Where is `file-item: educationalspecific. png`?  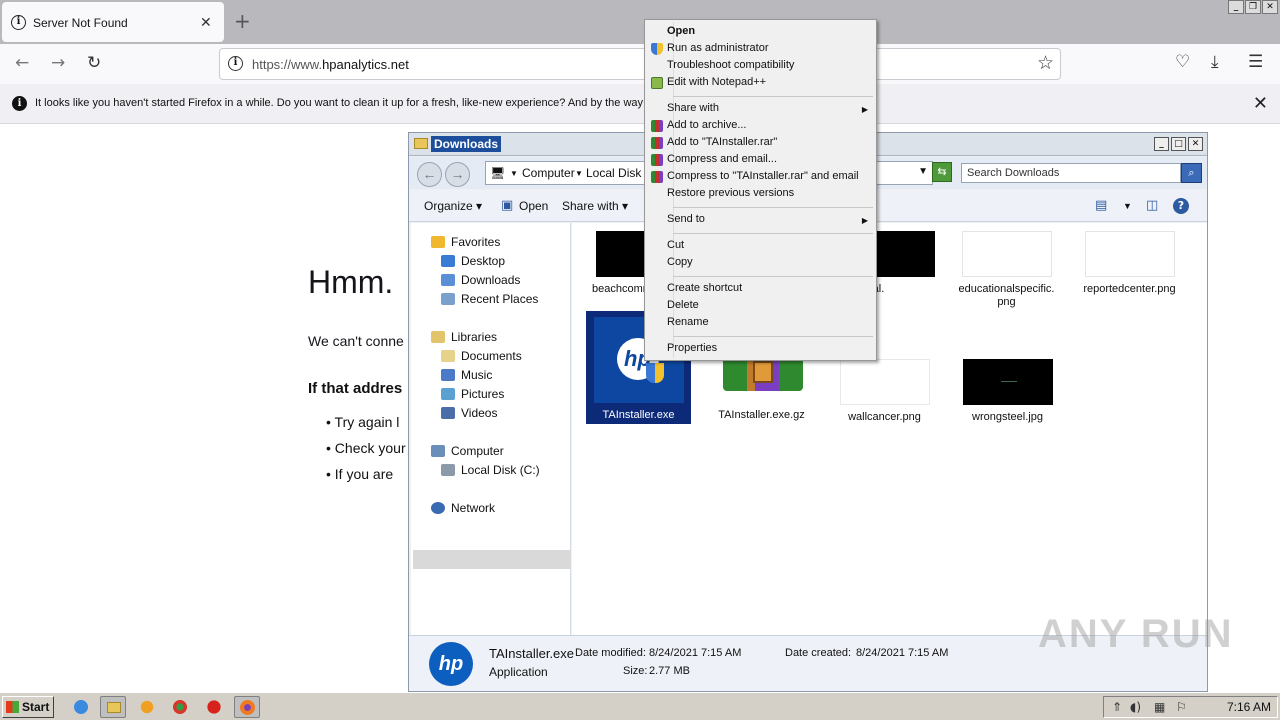
file-item: educationalspecific. png is located at coordinates (1006, 270).